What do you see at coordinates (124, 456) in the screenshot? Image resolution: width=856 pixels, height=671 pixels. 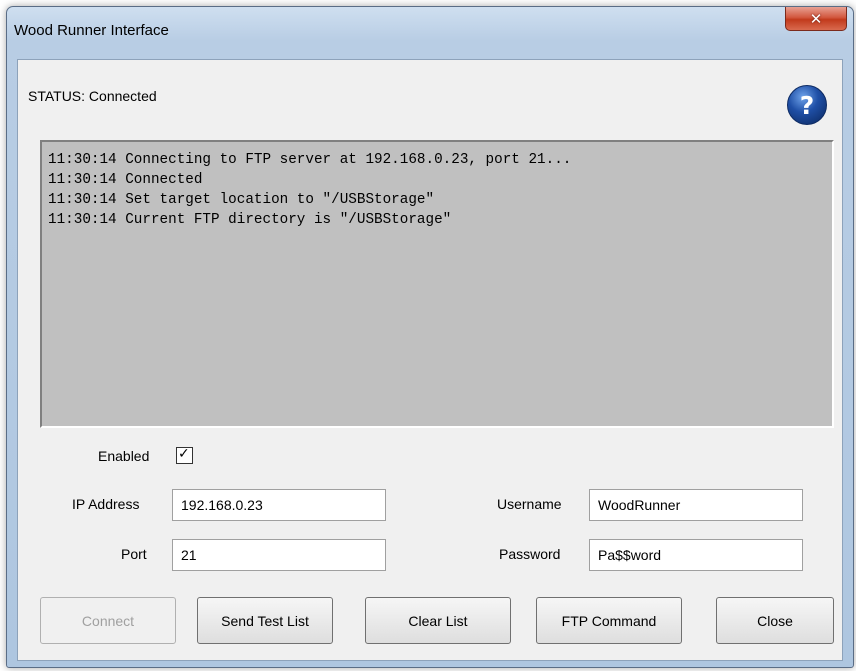 I see `enabled-label: Enabled` at bounding box center [124, 456].